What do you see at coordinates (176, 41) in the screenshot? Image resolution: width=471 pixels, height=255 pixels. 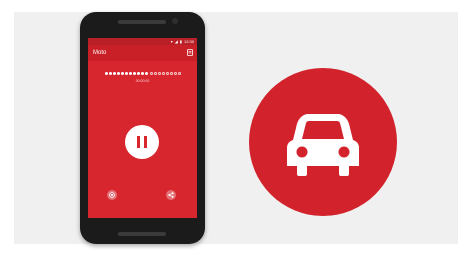 I see `signal-icon: ◢` at bounding box center [176, 41].